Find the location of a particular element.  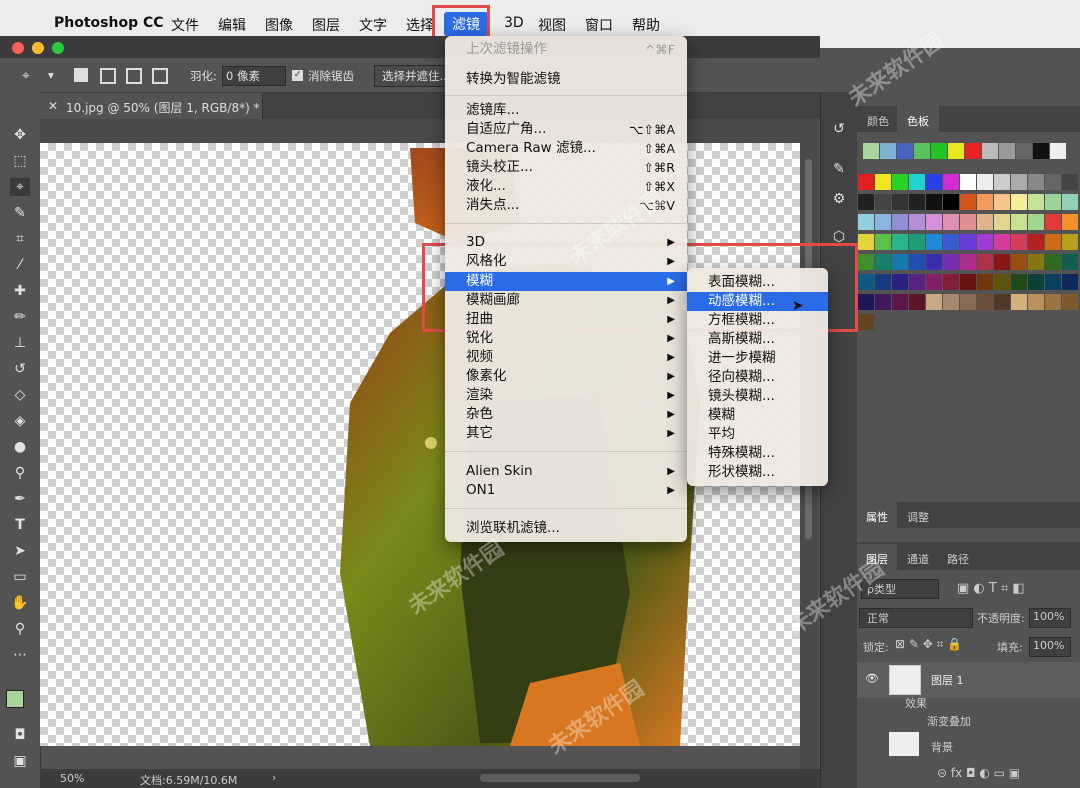

lock-icons: ⊠ ✎ ✥ ⌗ 🔒 is located at coordinates (928, 644).